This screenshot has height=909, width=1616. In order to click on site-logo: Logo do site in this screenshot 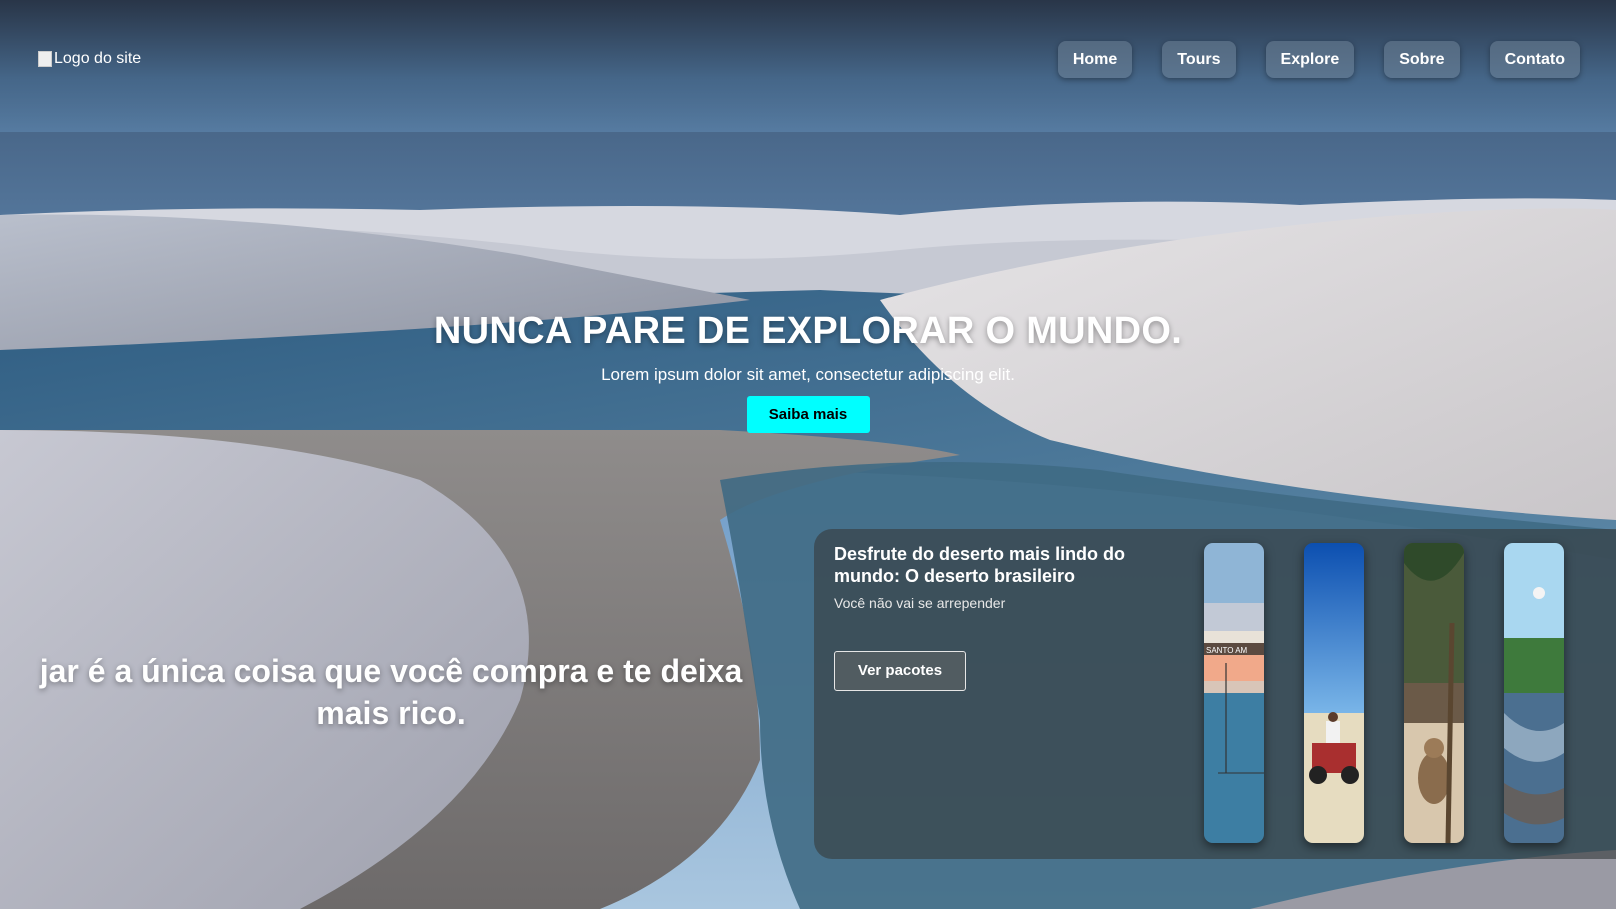, I will do `click(89, 59)`.